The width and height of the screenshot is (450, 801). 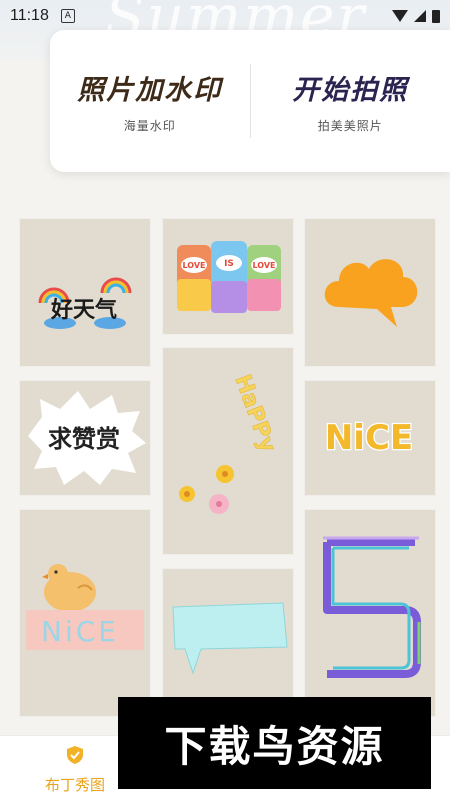 What do you see at coordinates (69, 588) in the screenshot?
I see `chick-icon` at bounding box center [69, 588].